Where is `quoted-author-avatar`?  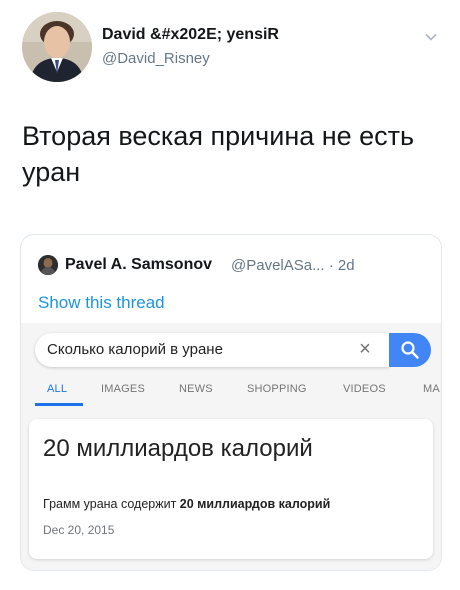 quoted-author-avatar is located at coordinates (48, 265).